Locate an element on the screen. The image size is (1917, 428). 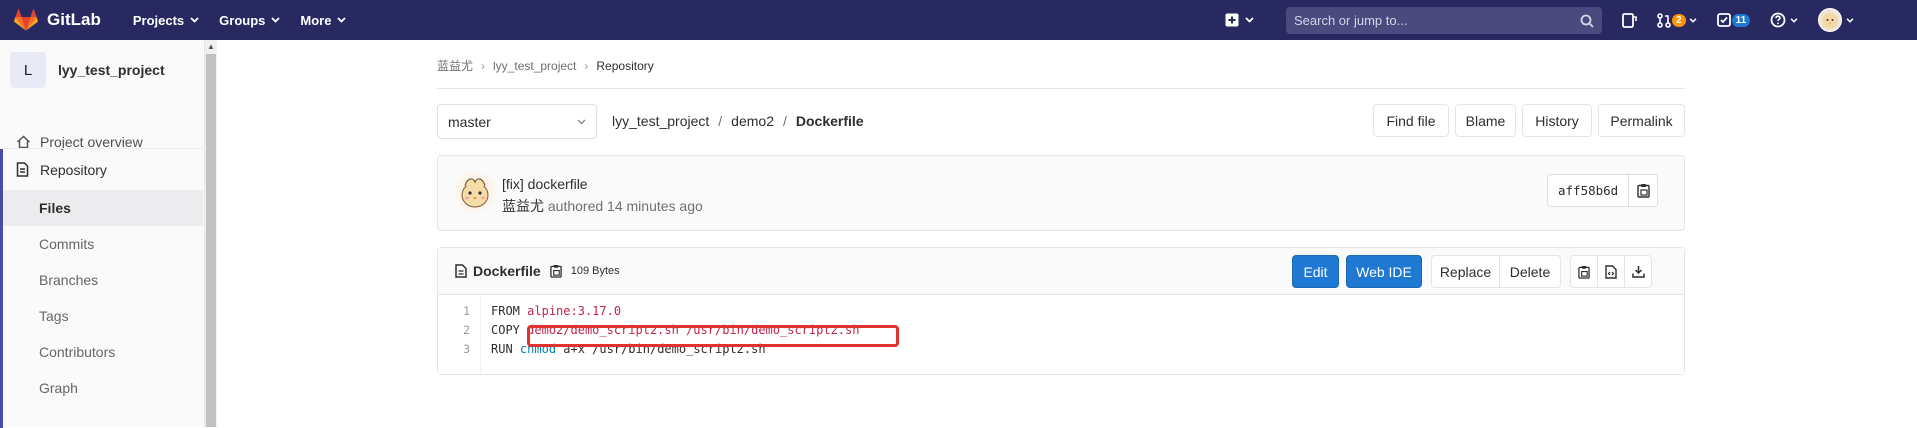
blame-label: Blame is located at coordinates (1485, 120).